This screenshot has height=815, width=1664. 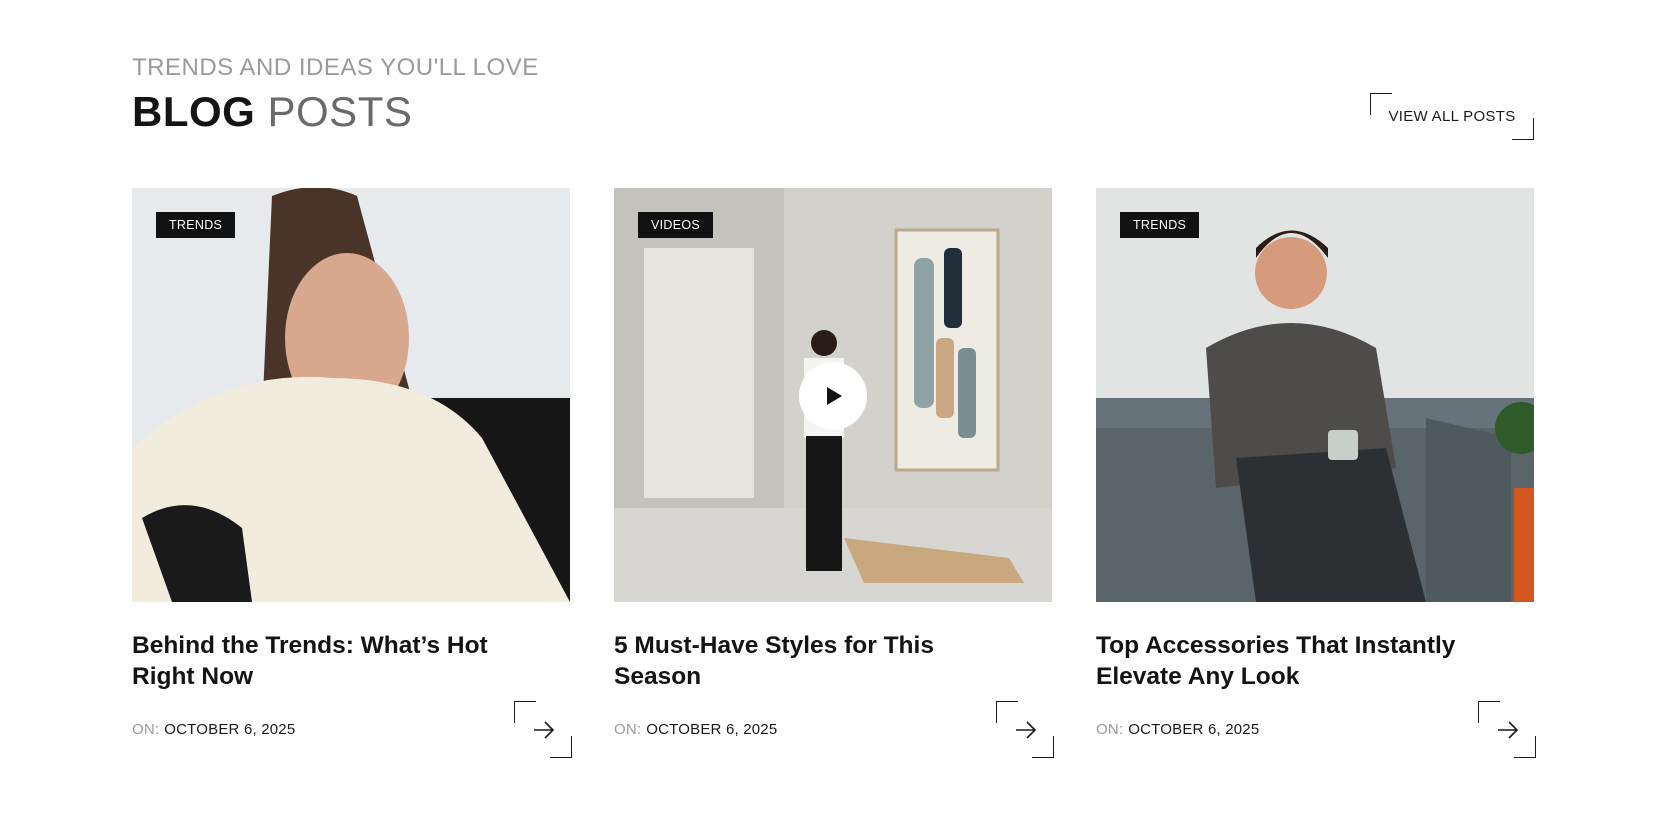 I want to click on post-title: Behind the Trends: What’s Hot Right Now, so click(x=332, y=661).